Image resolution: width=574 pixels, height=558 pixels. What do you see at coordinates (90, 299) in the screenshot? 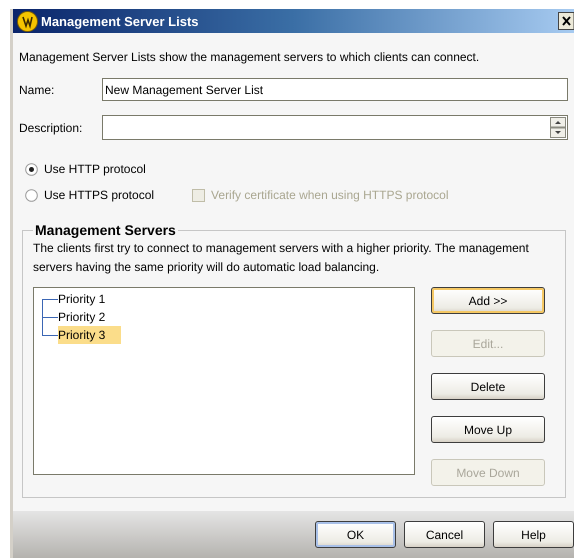
I see `tree-item: Priority 1` at bounding box center [90, 299].